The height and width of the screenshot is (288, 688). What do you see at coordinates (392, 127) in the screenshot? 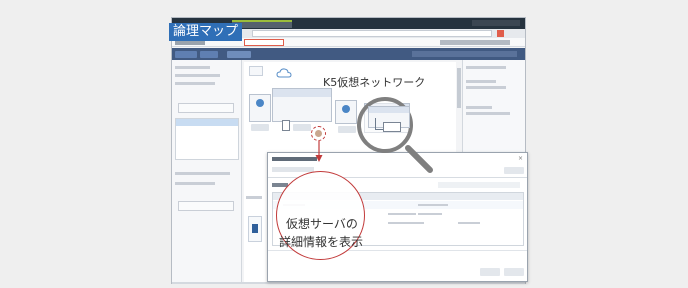
I see `magnified-server` at bounding box center [392, 127].